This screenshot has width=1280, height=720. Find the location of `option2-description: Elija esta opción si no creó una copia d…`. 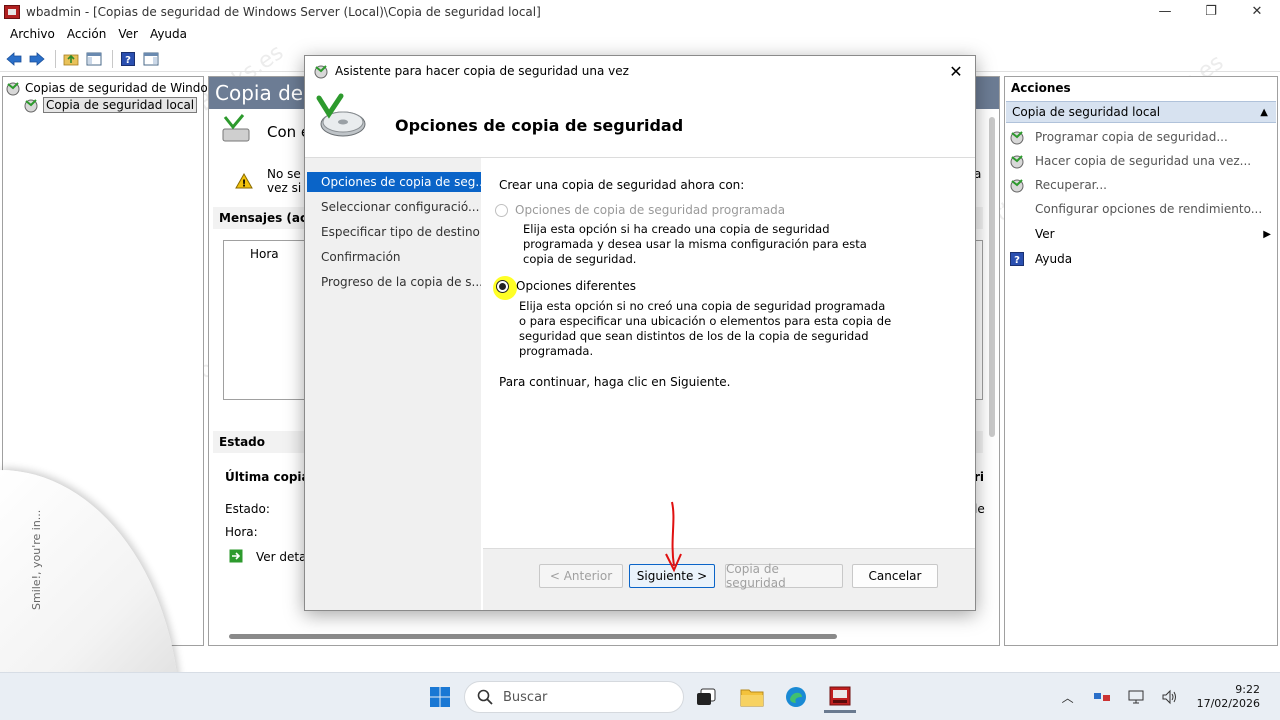

option2-description: Elija esta opción si no creó una copia d… is located at coordinates (705, 329).